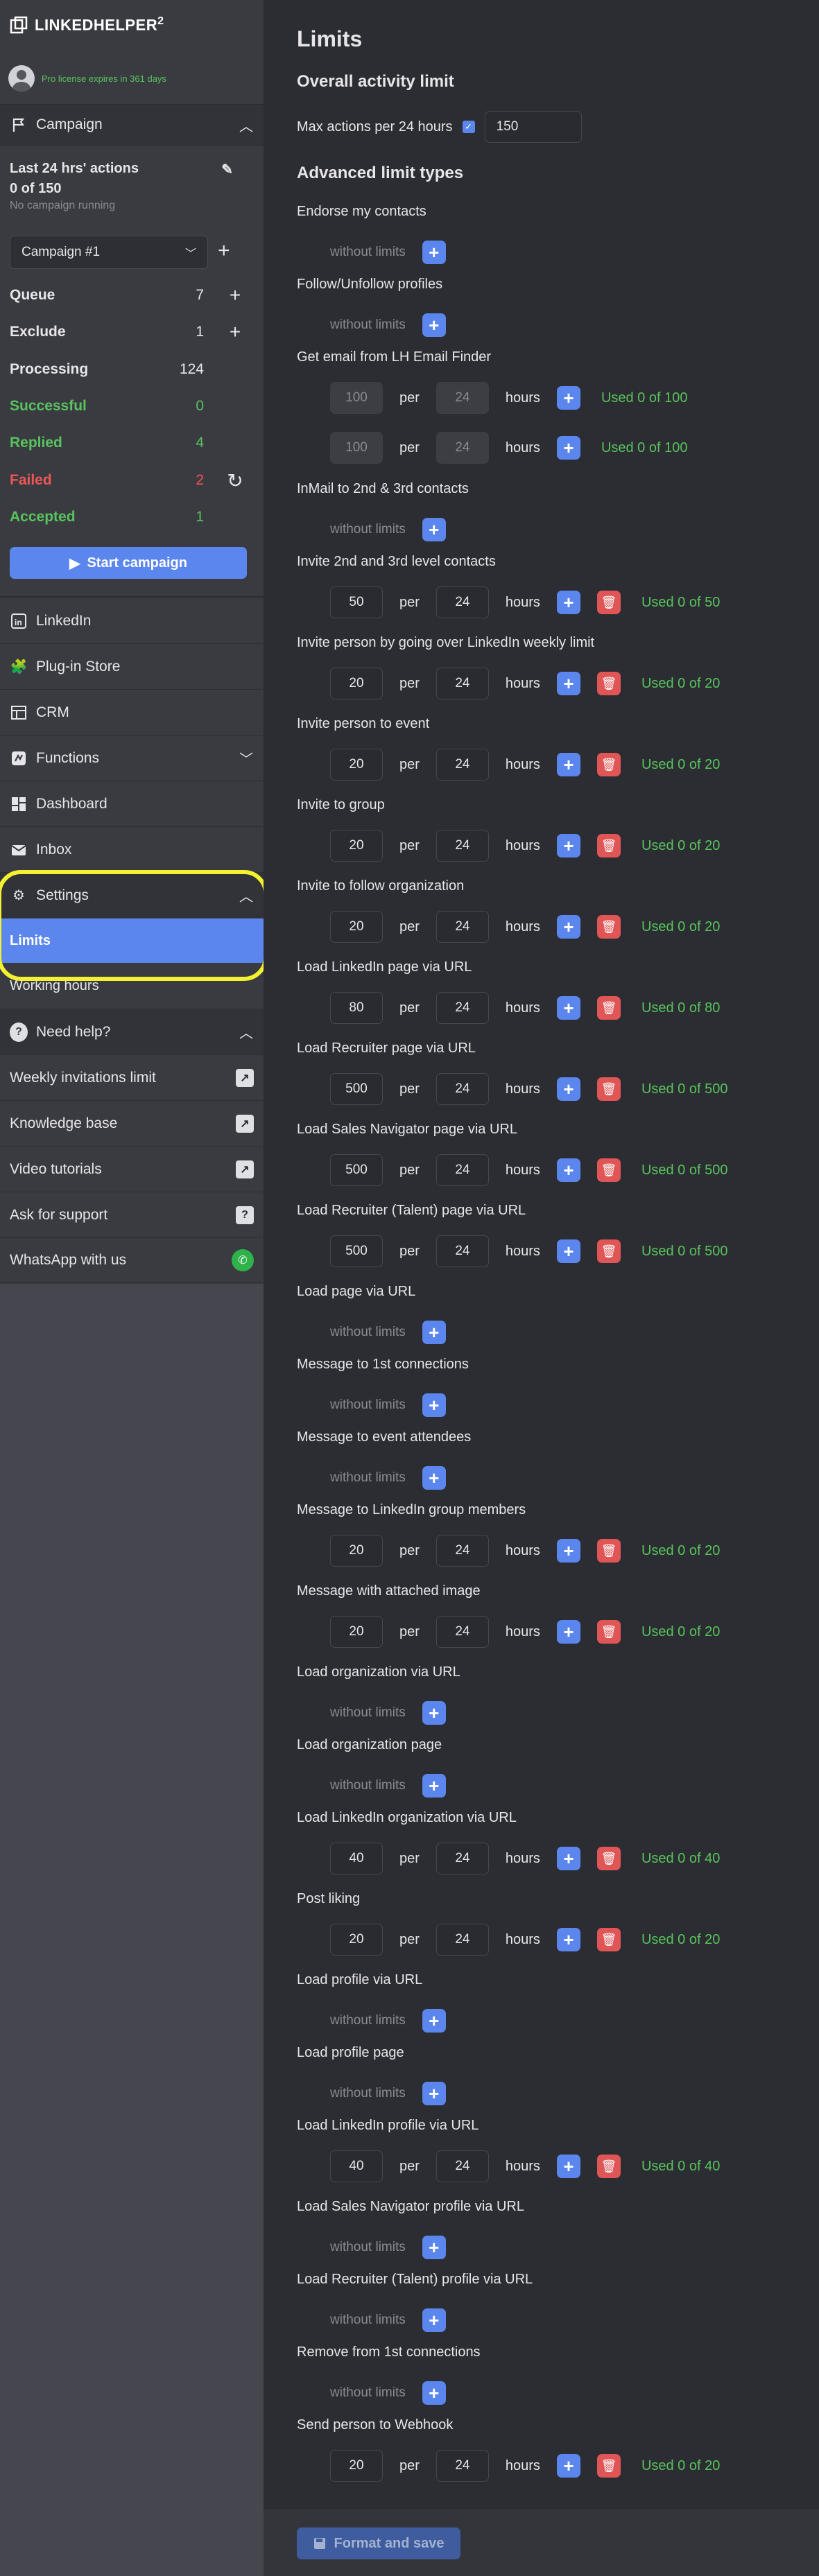  What do you see at coordinates (132, 125) in the screenshot?
I see `campaign-section-header: Campaign ︿` at bounding box center [132, 125].